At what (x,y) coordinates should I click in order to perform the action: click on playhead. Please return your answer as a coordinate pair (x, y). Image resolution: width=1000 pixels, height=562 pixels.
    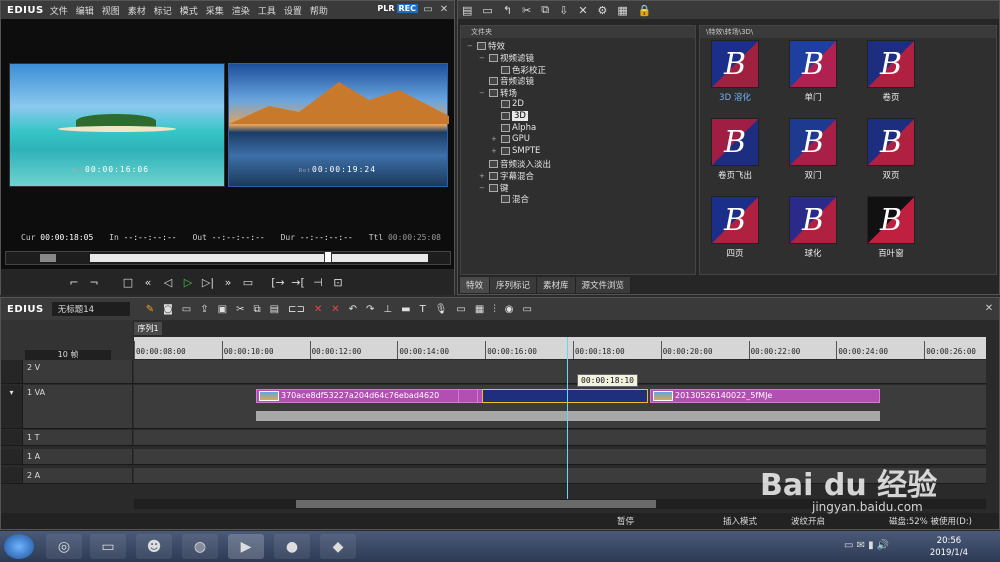
    Looking at the image, I should click on (567, 420).